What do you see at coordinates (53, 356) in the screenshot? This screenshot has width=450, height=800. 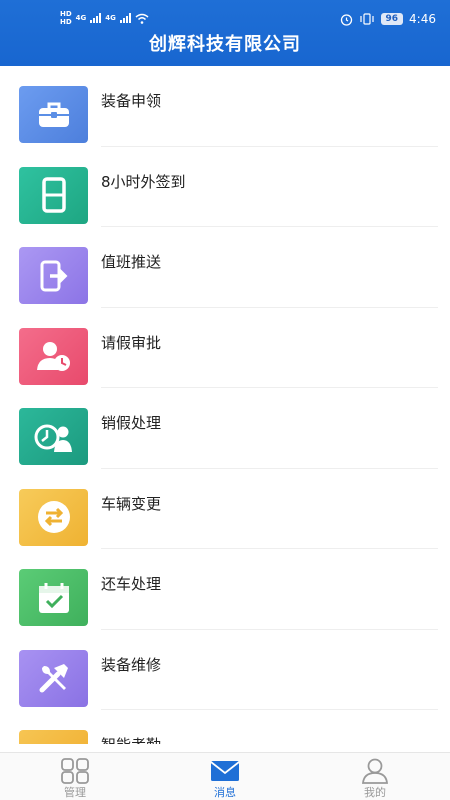 I see `person-clock-icon` at bounding box center [53, 356].